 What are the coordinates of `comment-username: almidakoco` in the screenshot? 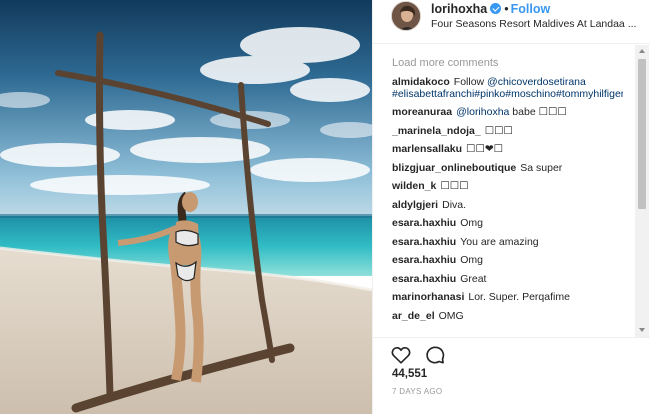 It's located at (421, 82).